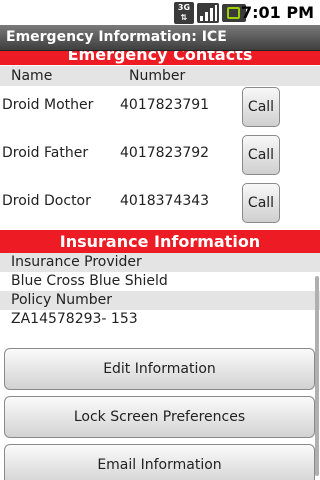 The image size is (320, 480). I want to click on app-title: Emergency Information: ICE, so click(116, 37).